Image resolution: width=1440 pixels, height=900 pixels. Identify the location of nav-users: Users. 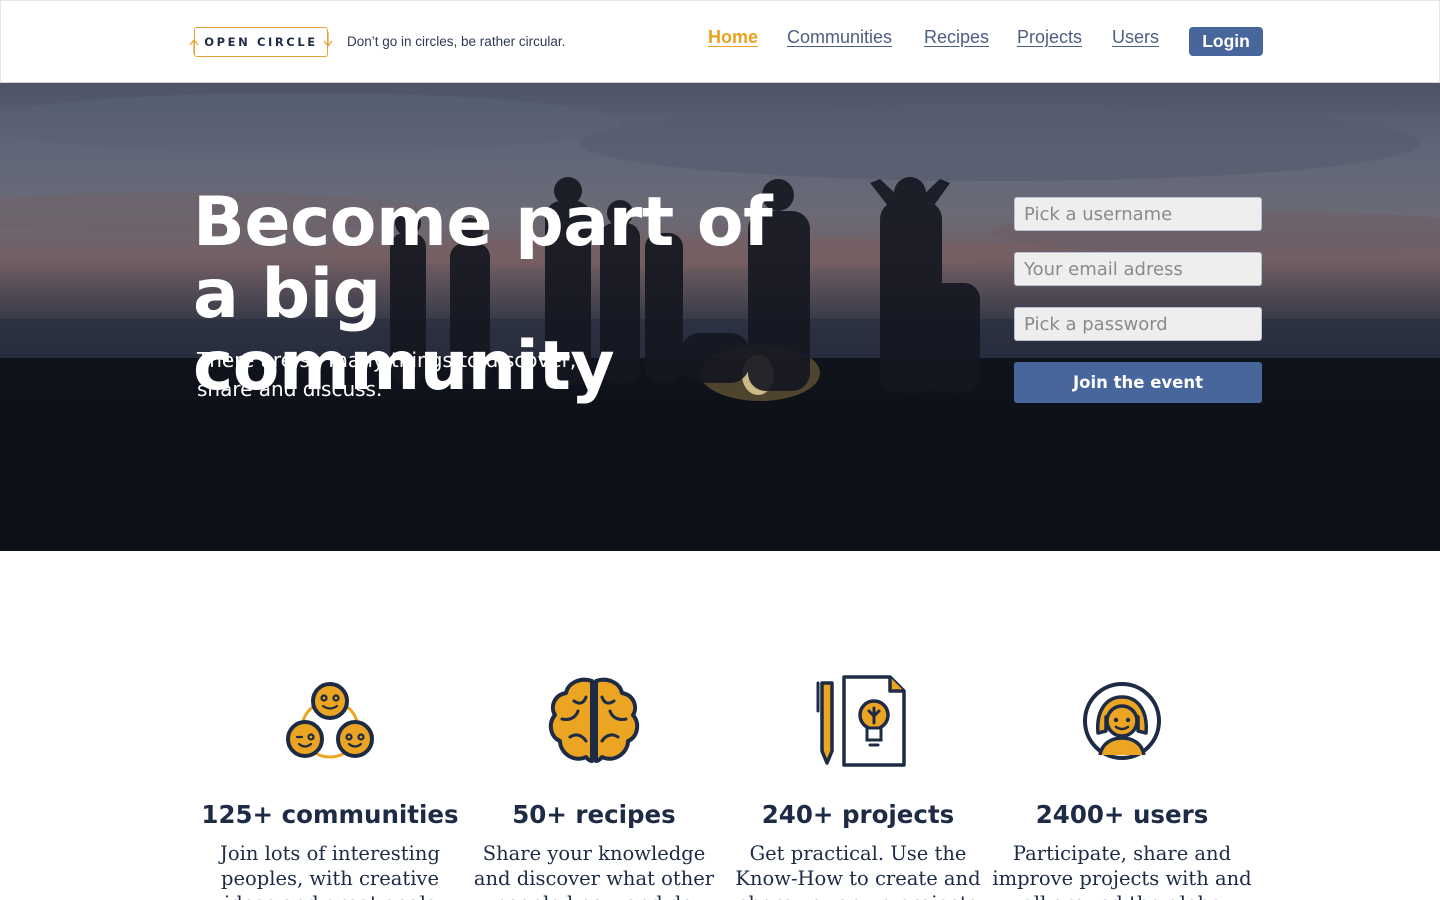
(1135, 37).